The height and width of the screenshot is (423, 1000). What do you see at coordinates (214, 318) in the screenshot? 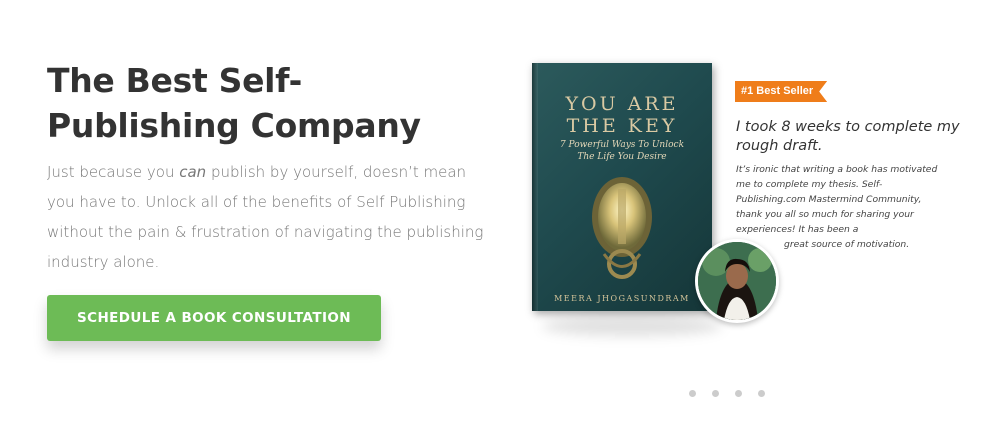
I see `schedule-consultation-button: SCHEDULE A BOOK CONSULTATION` at bounding box center [214, 318].